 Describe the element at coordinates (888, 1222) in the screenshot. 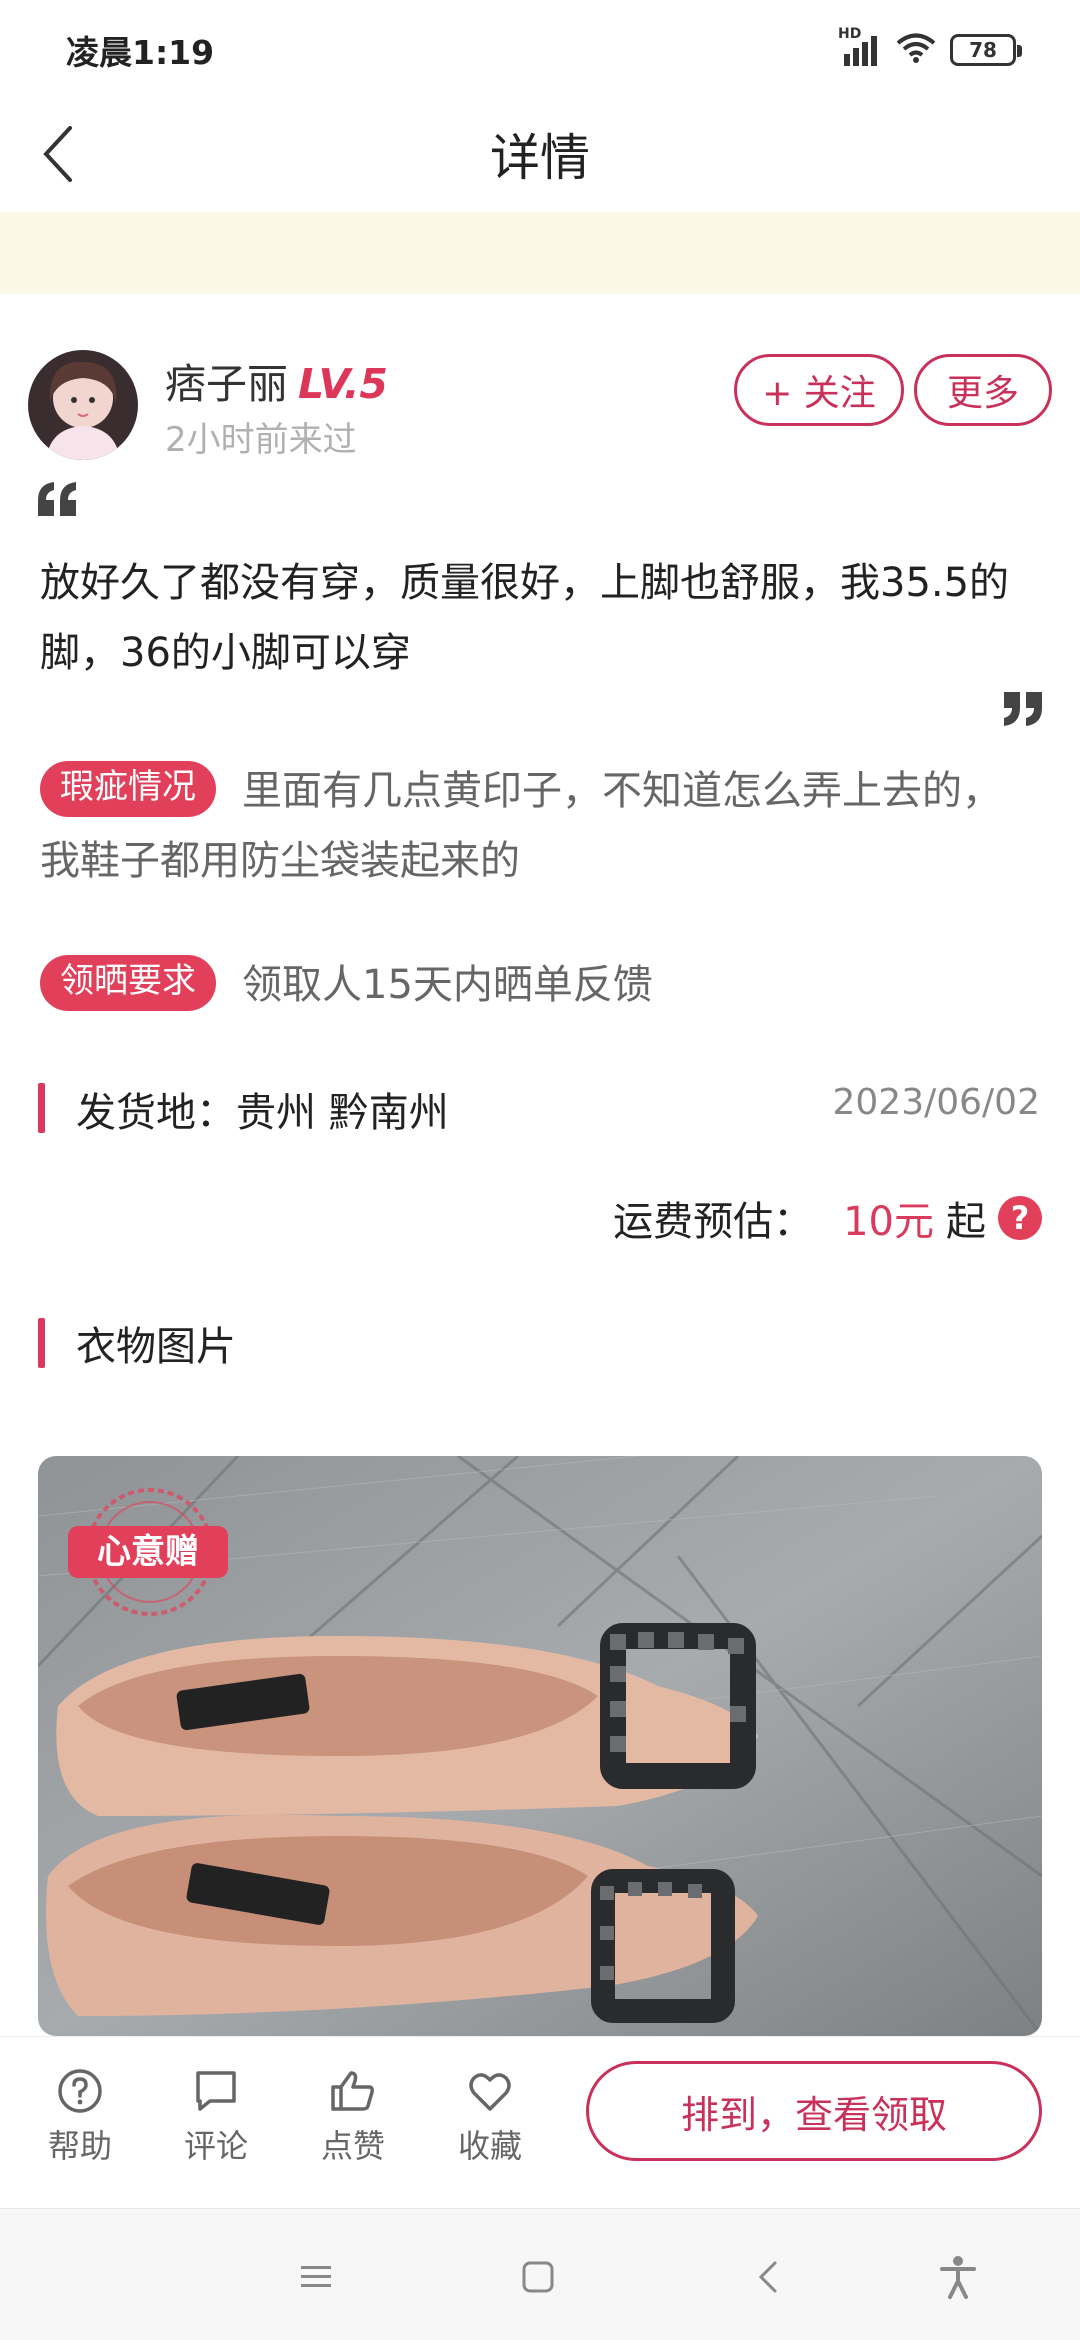

I see `shipping-price: 10元` at that location.